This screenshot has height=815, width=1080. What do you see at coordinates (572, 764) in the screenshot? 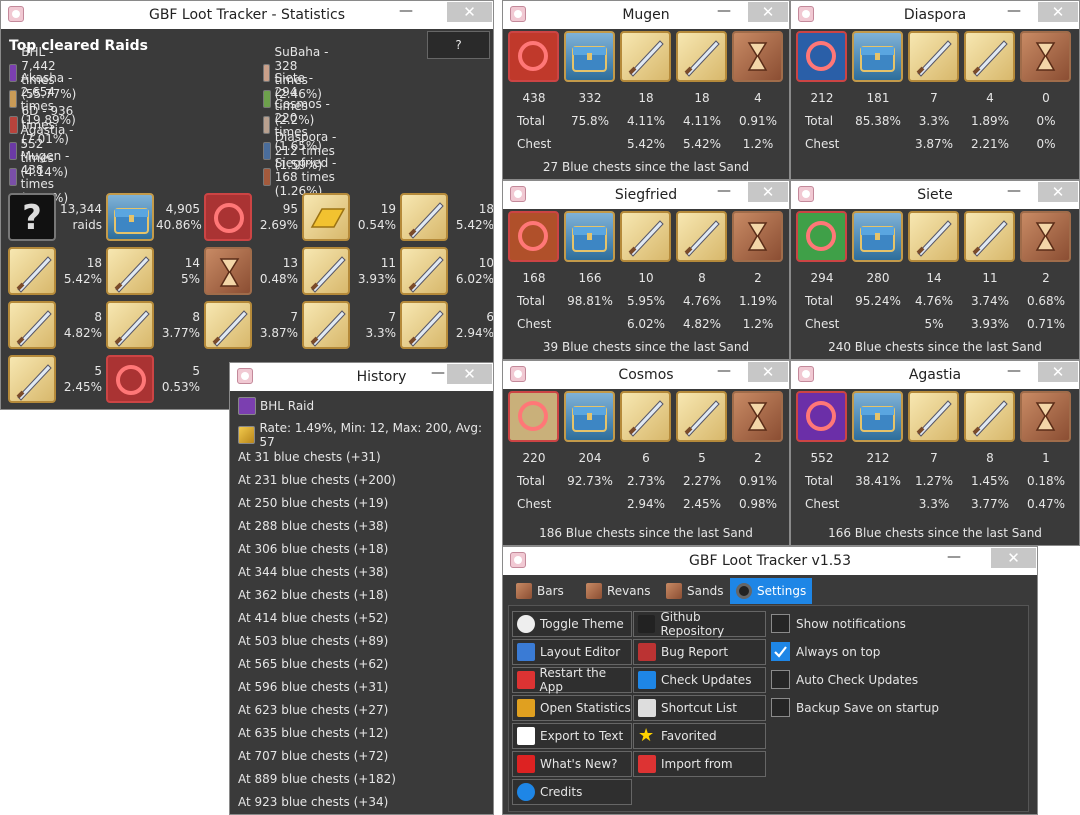
I see `whats-new-button: What's New?` at bounding box center [572, 764].